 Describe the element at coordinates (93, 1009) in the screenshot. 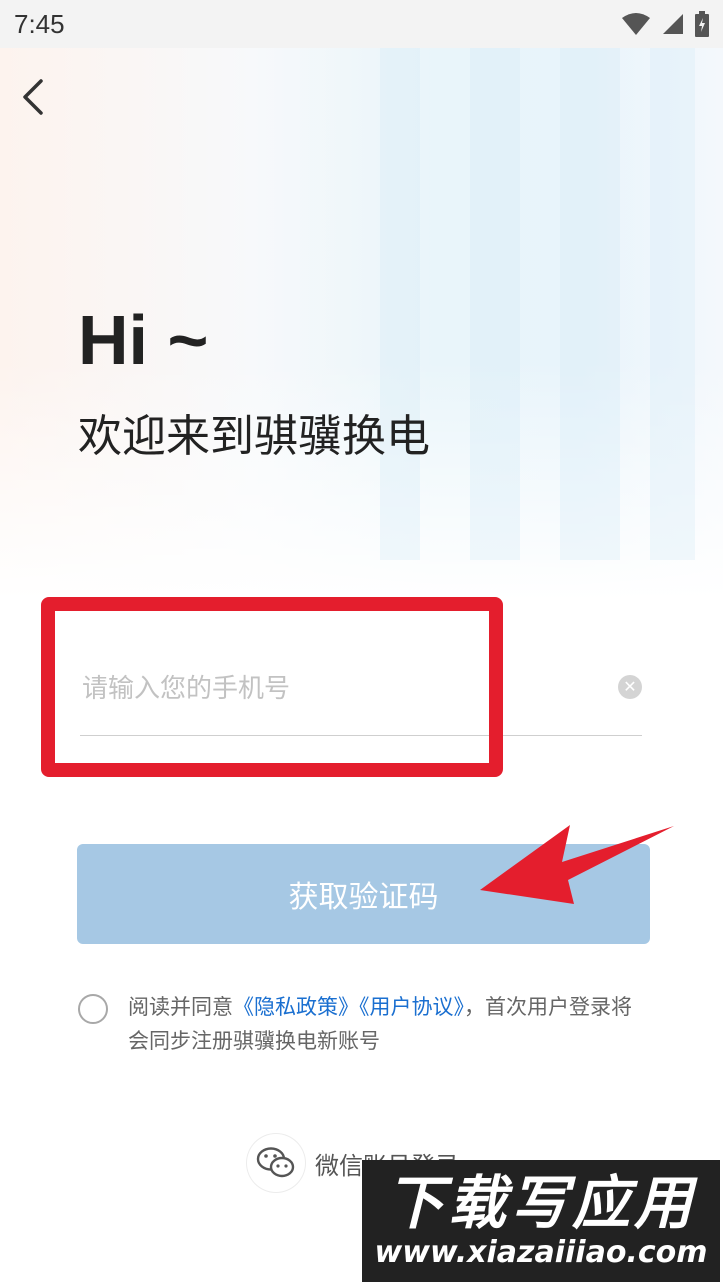

I see `agreement-checkbox` at that location.